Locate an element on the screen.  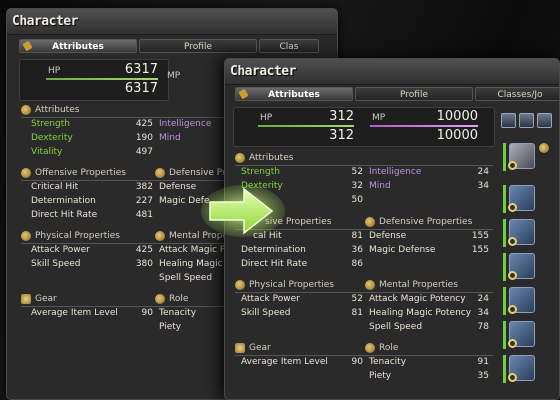
new-tab-attributes: Attributes is located at coordinates (294, 94).